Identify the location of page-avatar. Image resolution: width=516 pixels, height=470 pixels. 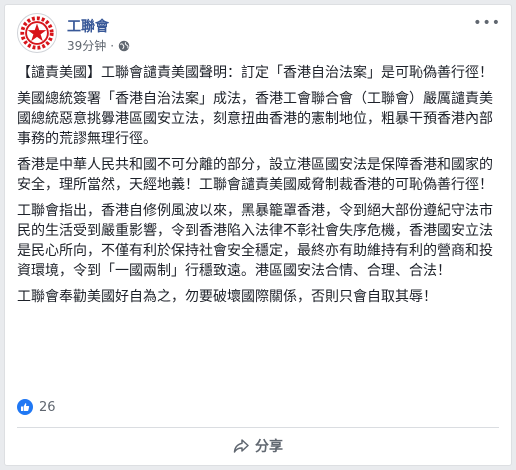
(37, 33).